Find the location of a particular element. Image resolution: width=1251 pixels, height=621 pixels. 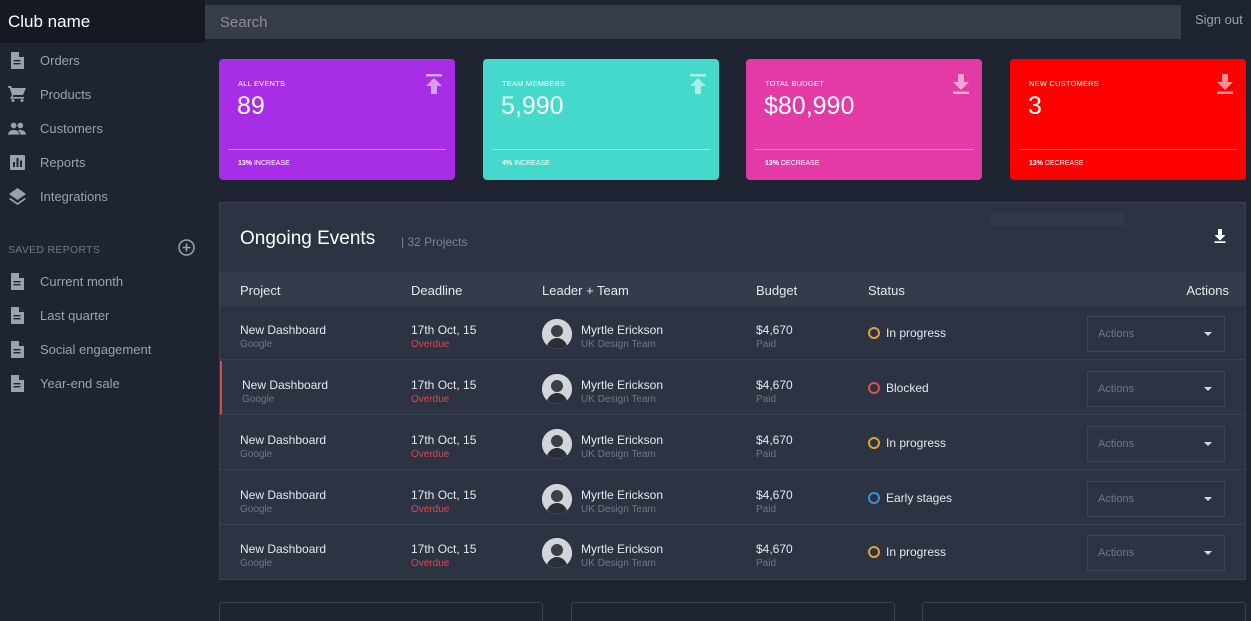

sidebar-item-customers: Customers is located at coordinates (102, 128).